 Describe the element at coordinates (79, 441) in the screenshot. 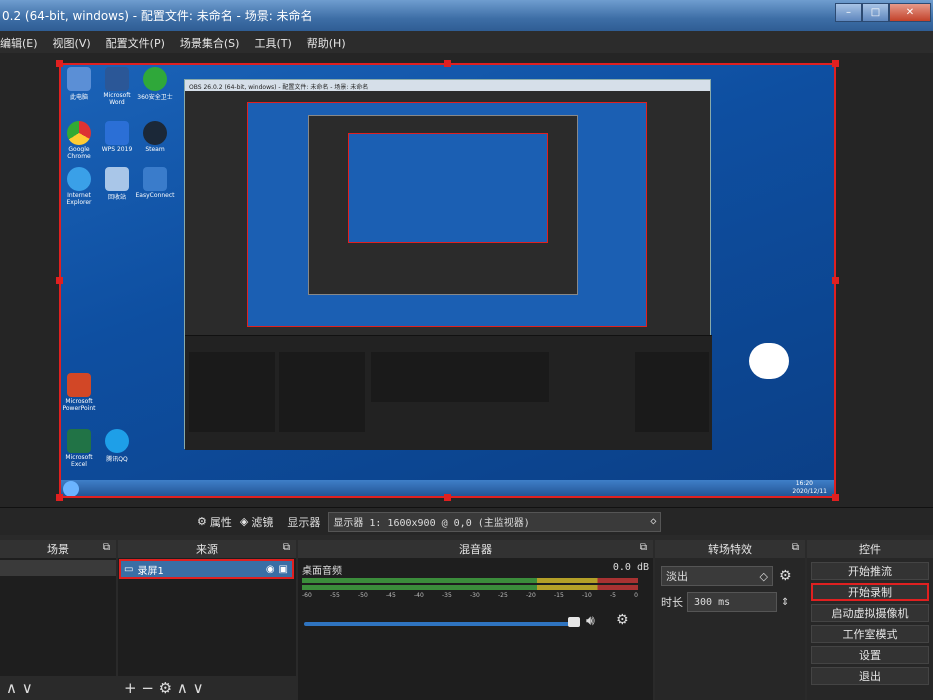

I see `excel-icon` at that location.